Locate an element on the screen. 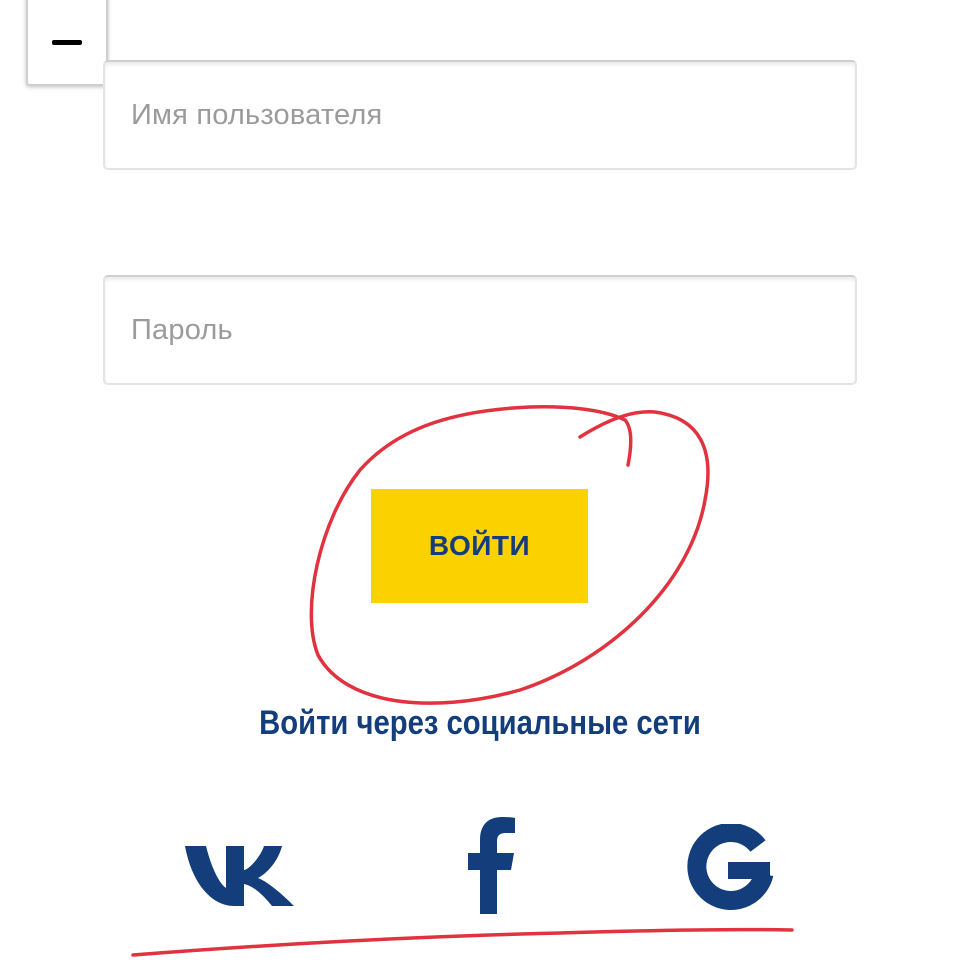 Image resolution: width=960 pixels, height=960 pixels. login-button-label: ВОЙТИ is located at coordinates (479, 545).